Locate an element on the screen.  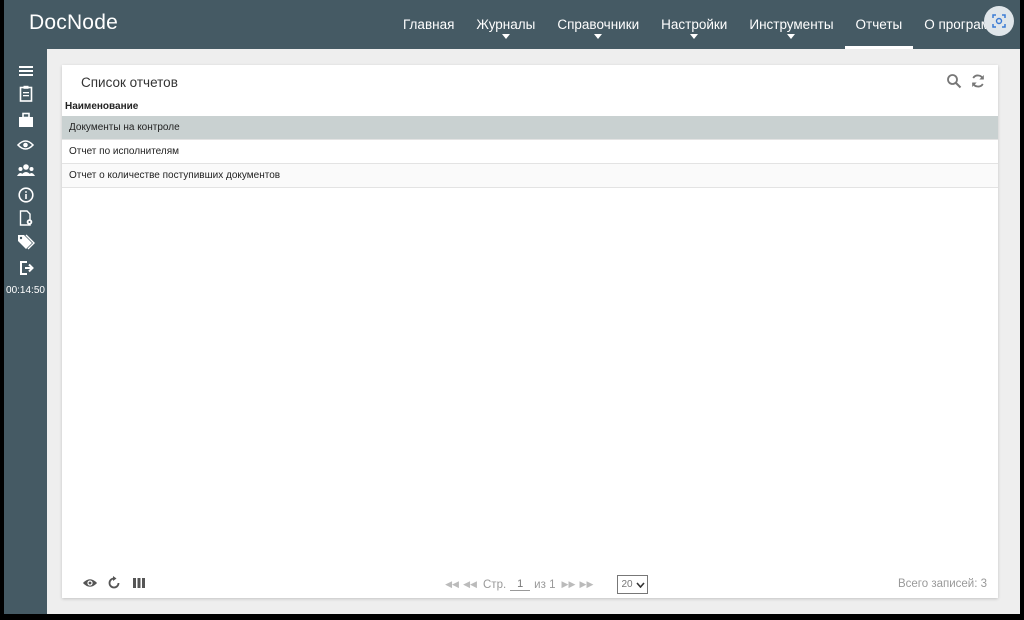
table-row: Отчет по исполнителям is located at coordinates (530, 152).